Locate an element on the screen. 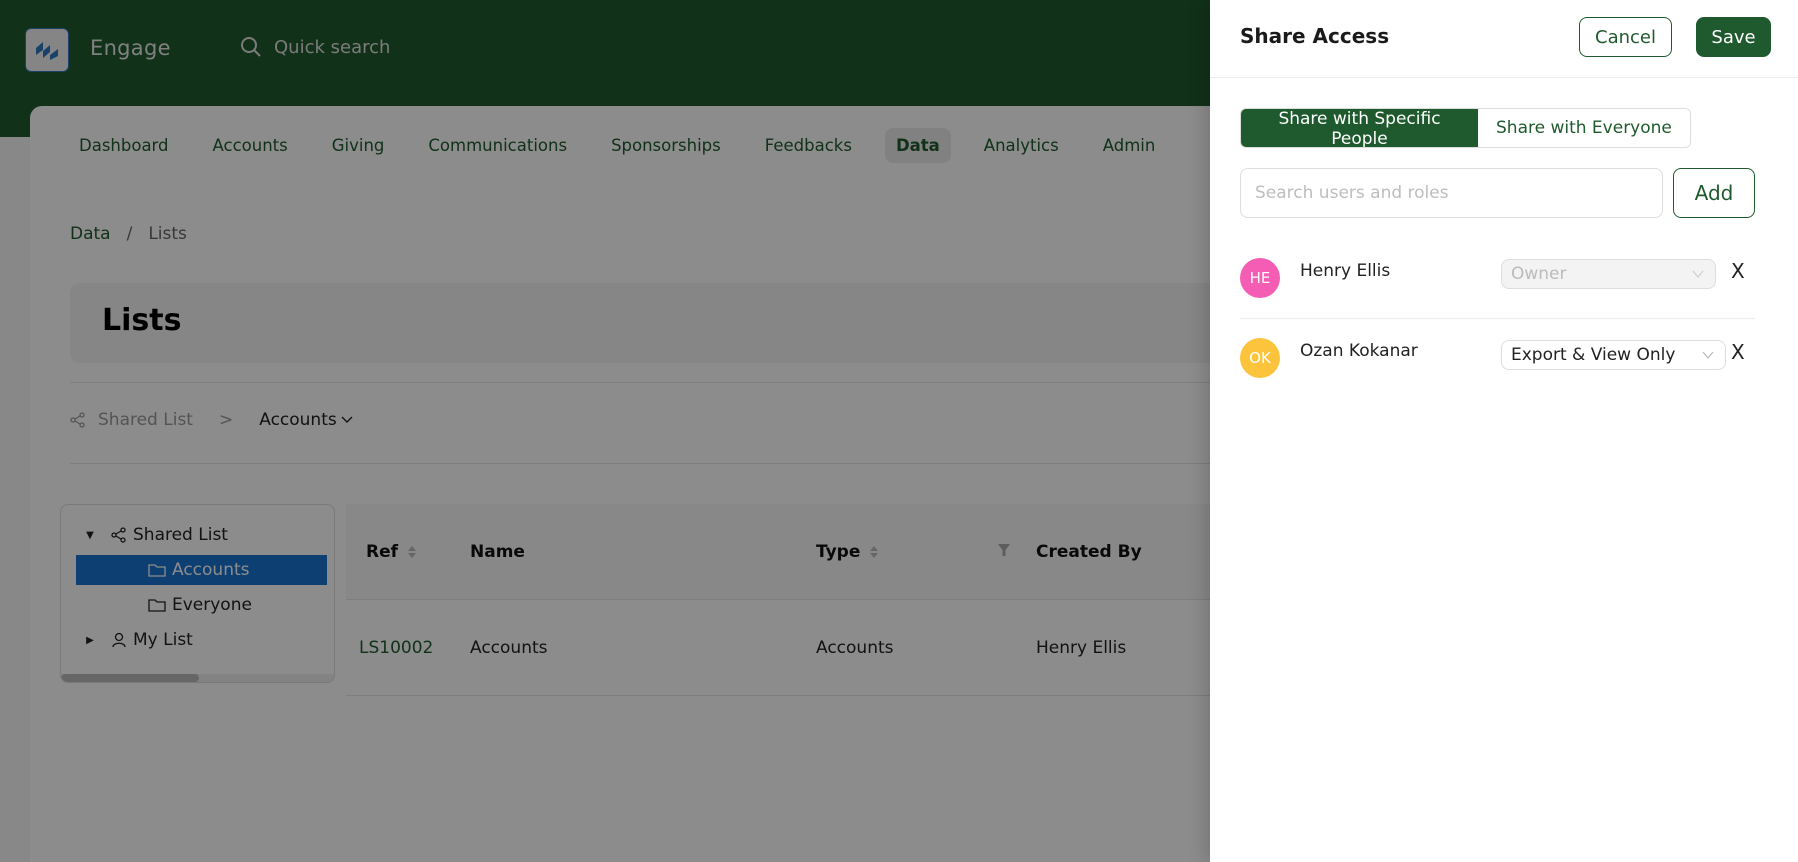 The height and width of the screenshot is (862, 1798). user-divider is located at coordinates (1497, 318).